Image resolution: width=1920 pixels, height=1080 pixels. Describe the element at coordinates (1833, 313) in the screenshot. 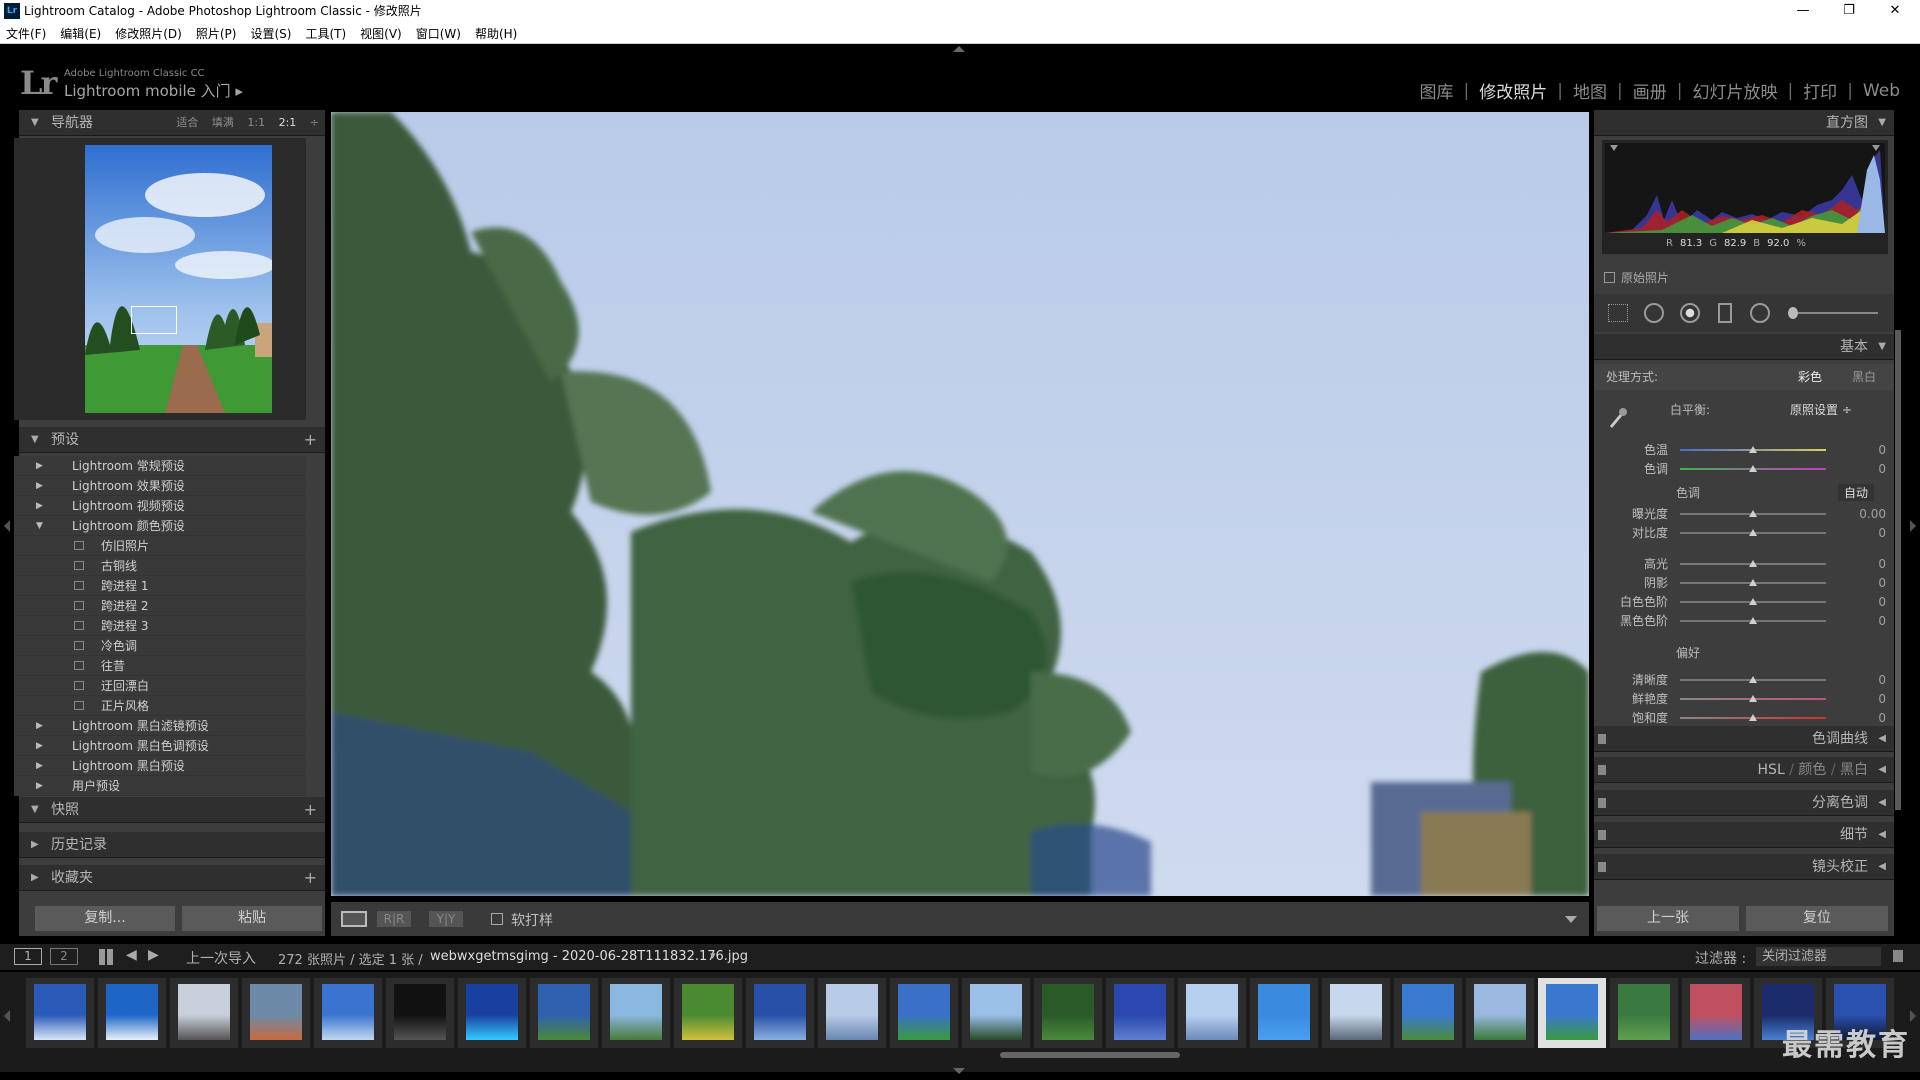

I see `adjustment-brush-slider` at that location.